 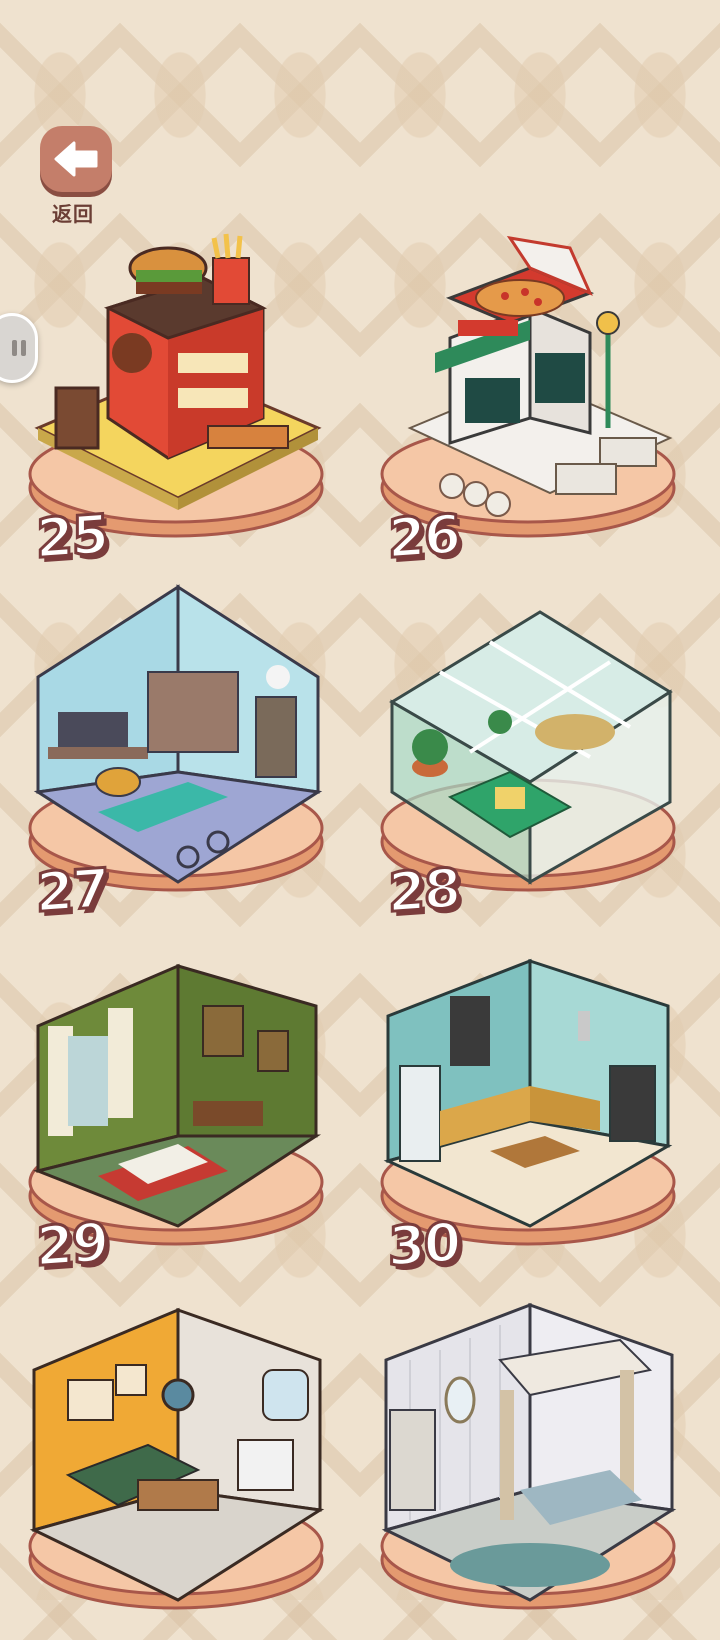 What do you see at coordinates (424, 890) in the screenshot?
I see `level-number: 28` at bounding box center [424, 890].